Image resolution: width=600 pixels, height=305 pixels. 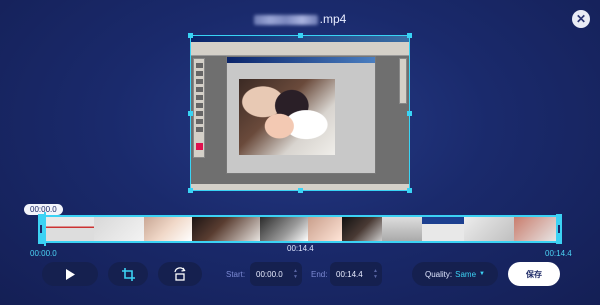 What do you see at coordinates (482, 274) in the screenshot?
I see `chevron-down-icon: ▼` at bounding box center [482, 274].